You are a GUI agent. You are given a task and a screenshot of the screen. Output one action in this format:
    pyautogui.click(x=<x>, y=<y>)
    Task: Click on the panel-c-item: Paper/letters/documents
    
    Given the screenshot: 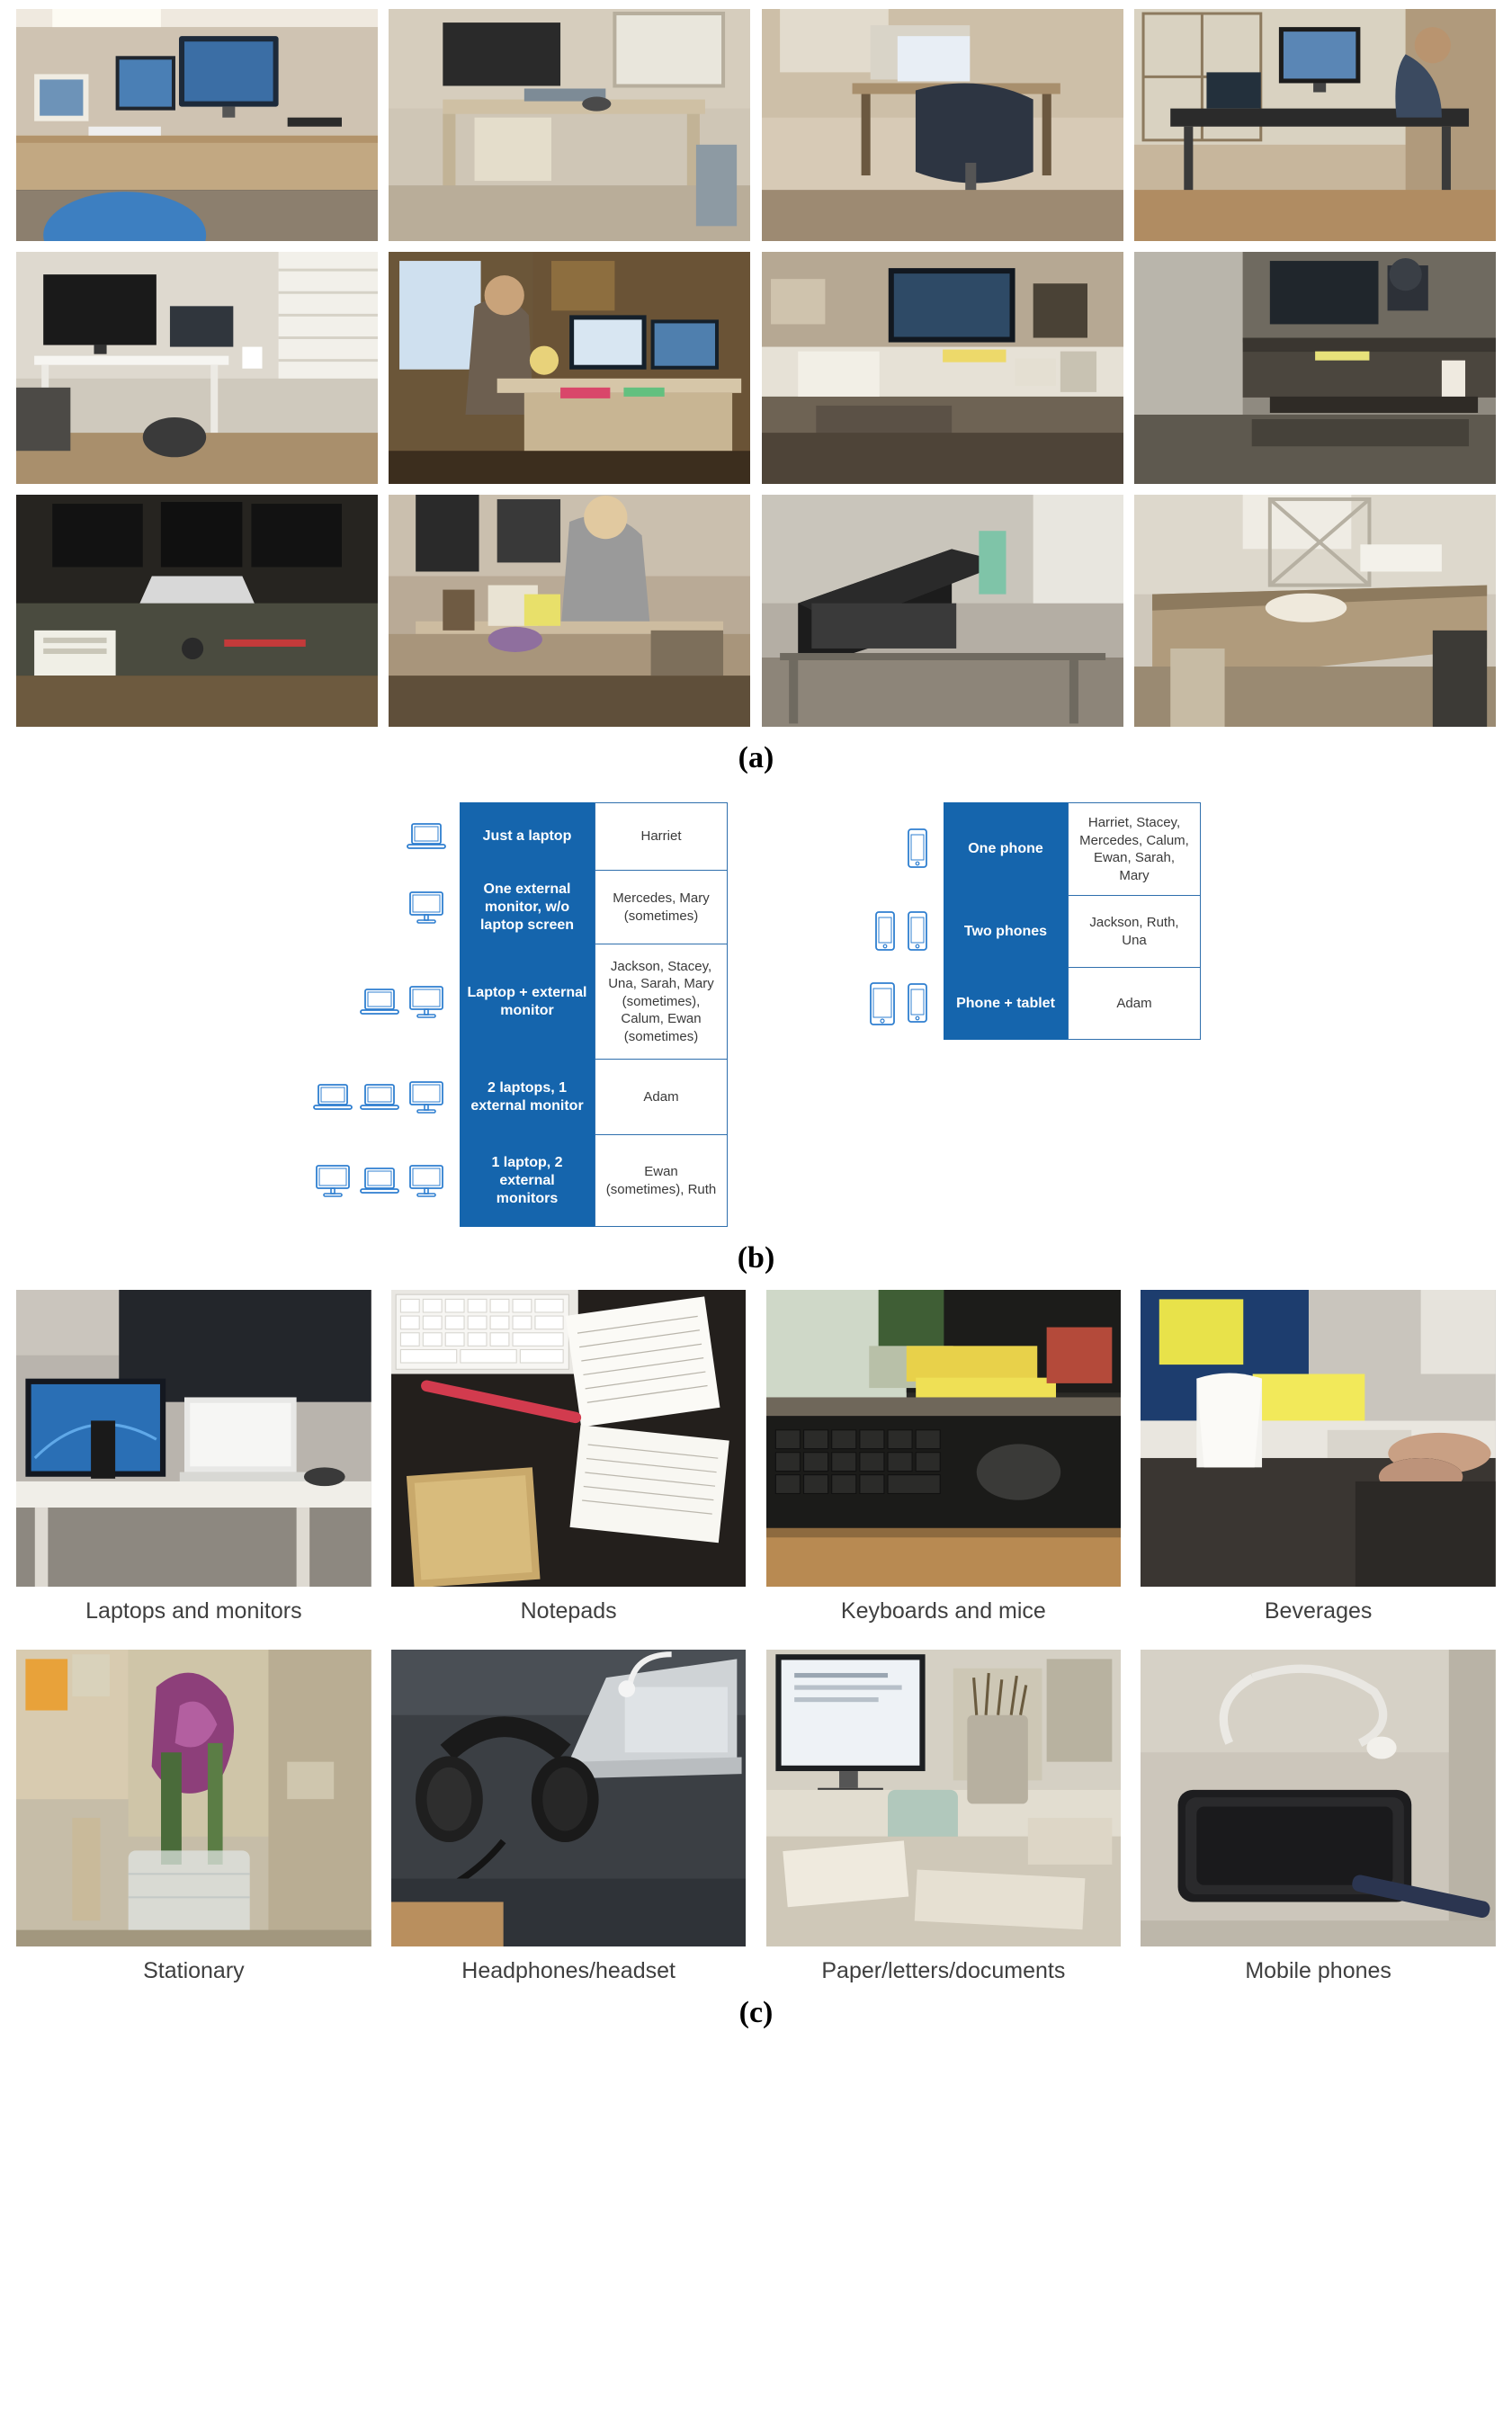 What is the action you would take?
    pyautogui.click(x=943, y=1825)
    